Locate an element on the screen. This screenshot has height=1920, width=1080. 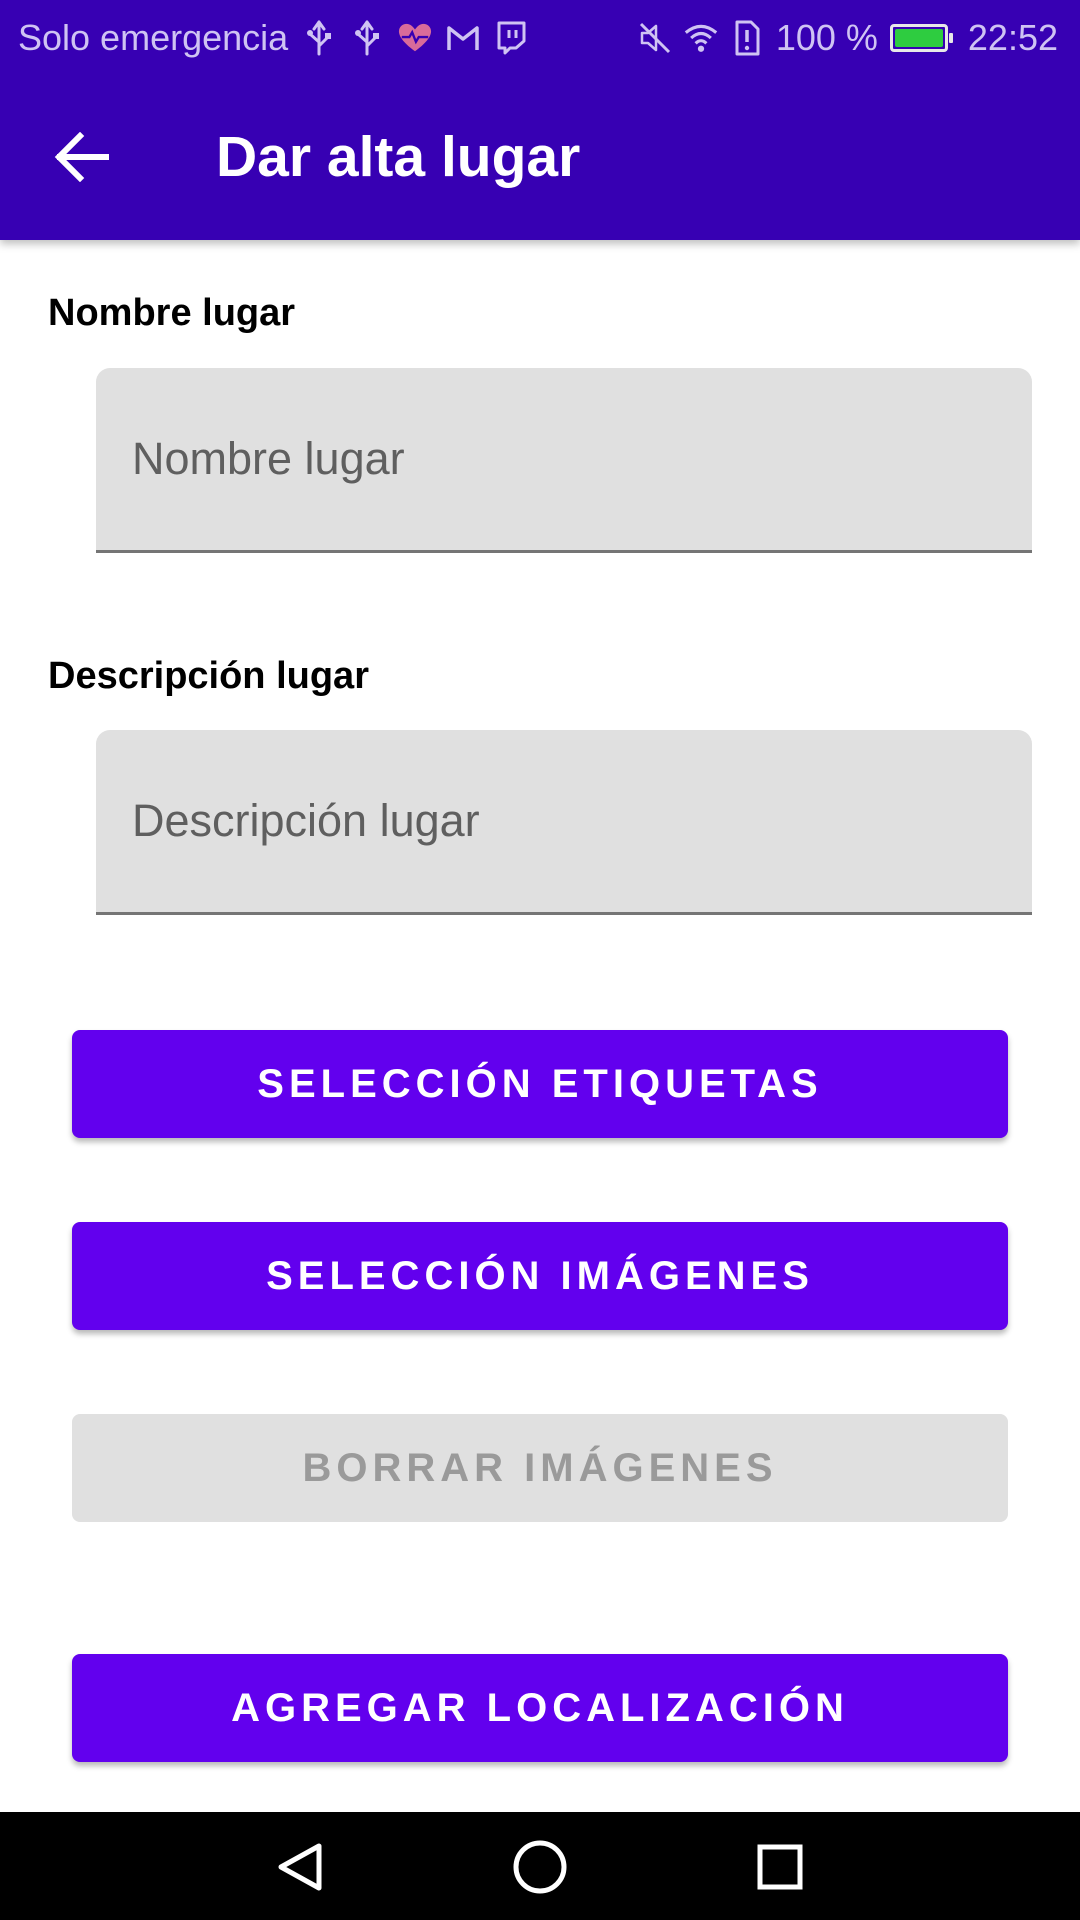
gmail-icon is located at coordinates (463, 38).